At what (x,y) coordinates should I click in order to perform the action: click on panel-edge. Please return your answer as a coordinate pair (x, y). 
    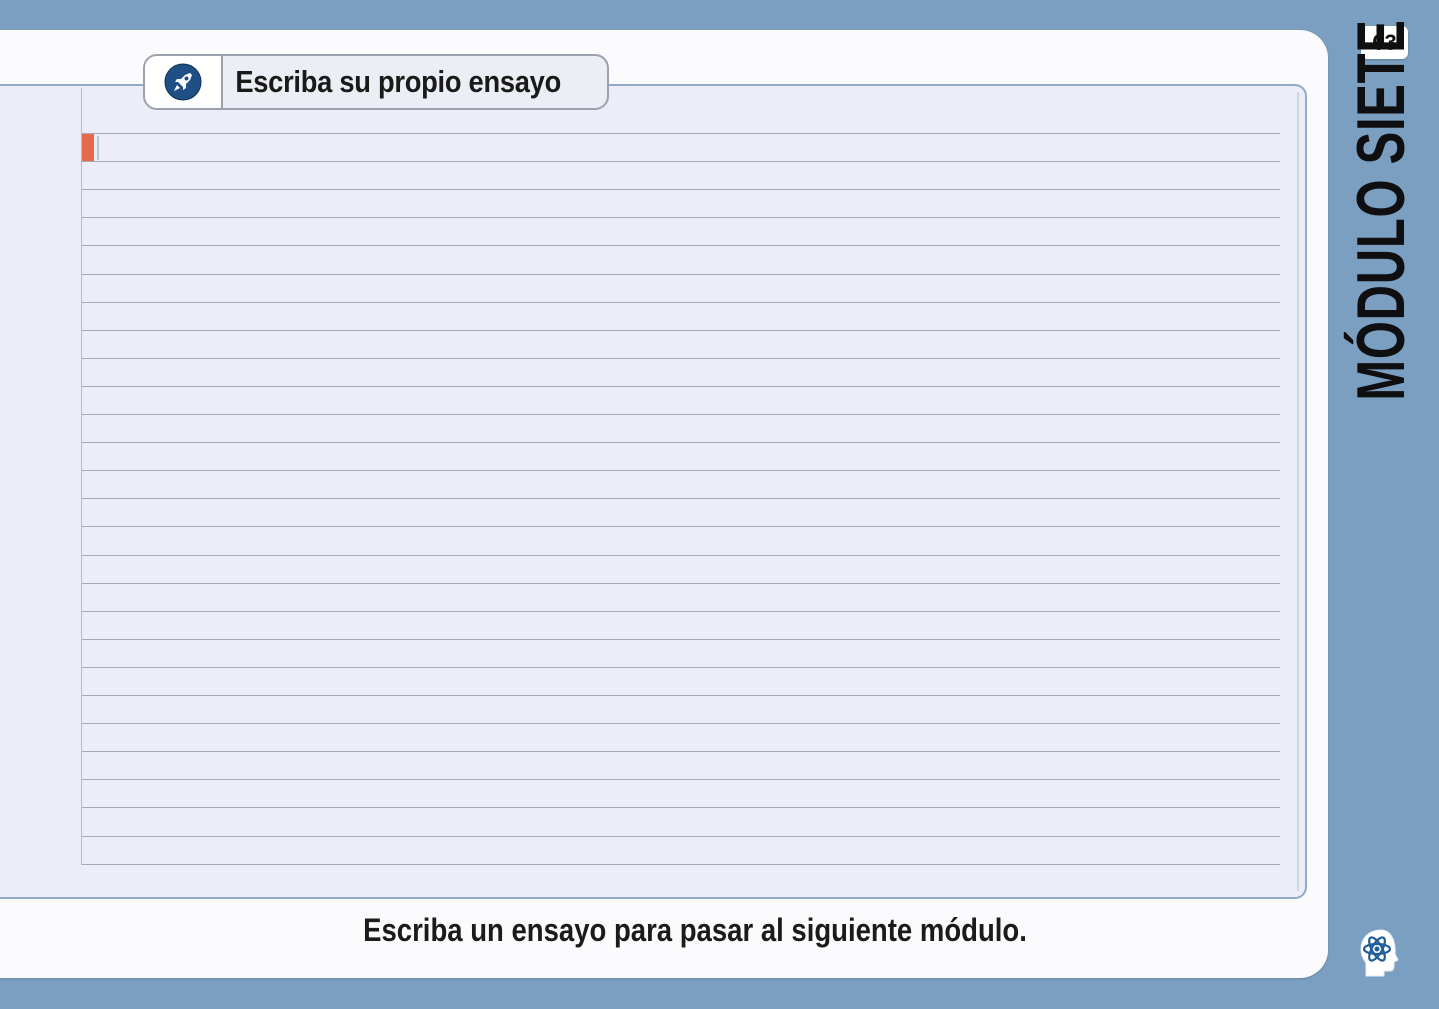
    Looking at the image, I should click on (1298, 491).